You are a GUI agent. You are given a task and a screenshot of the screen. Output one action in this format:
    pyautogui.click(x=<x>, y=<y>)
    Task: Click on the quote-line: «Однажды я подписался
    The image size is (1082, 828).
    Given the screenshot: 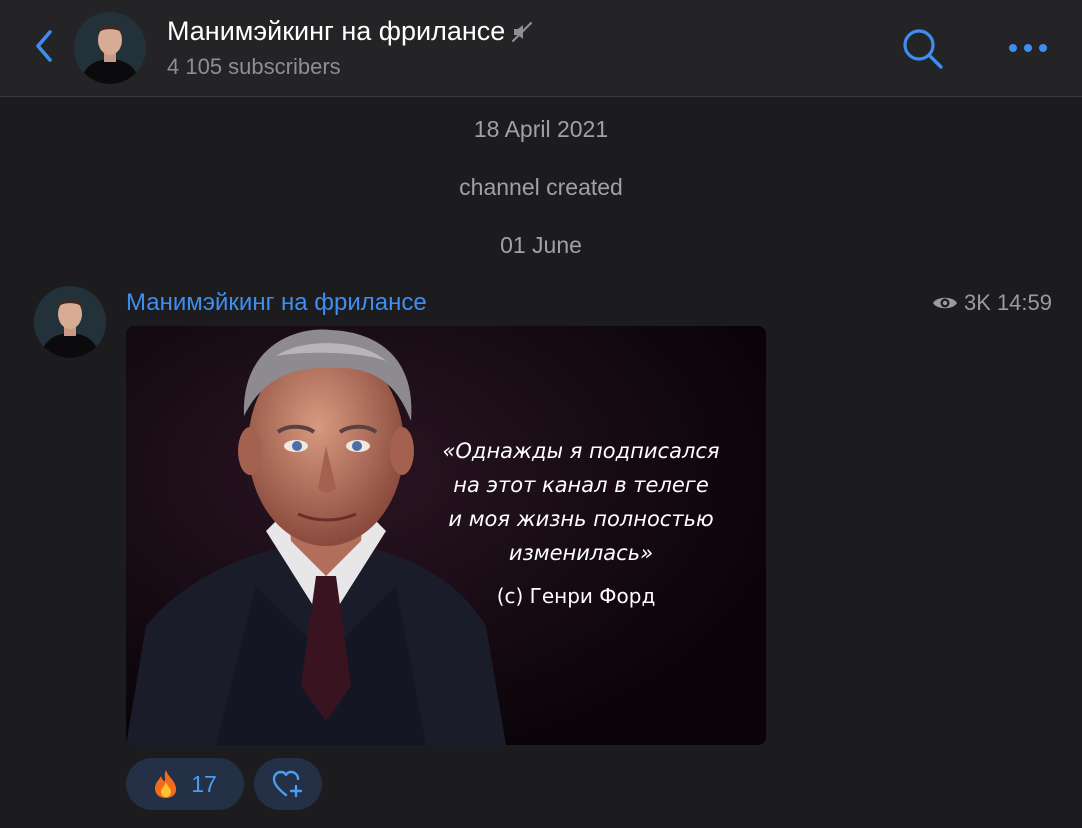 What is the action you would take?
    pyautogui.click(x=581, y=451)
    